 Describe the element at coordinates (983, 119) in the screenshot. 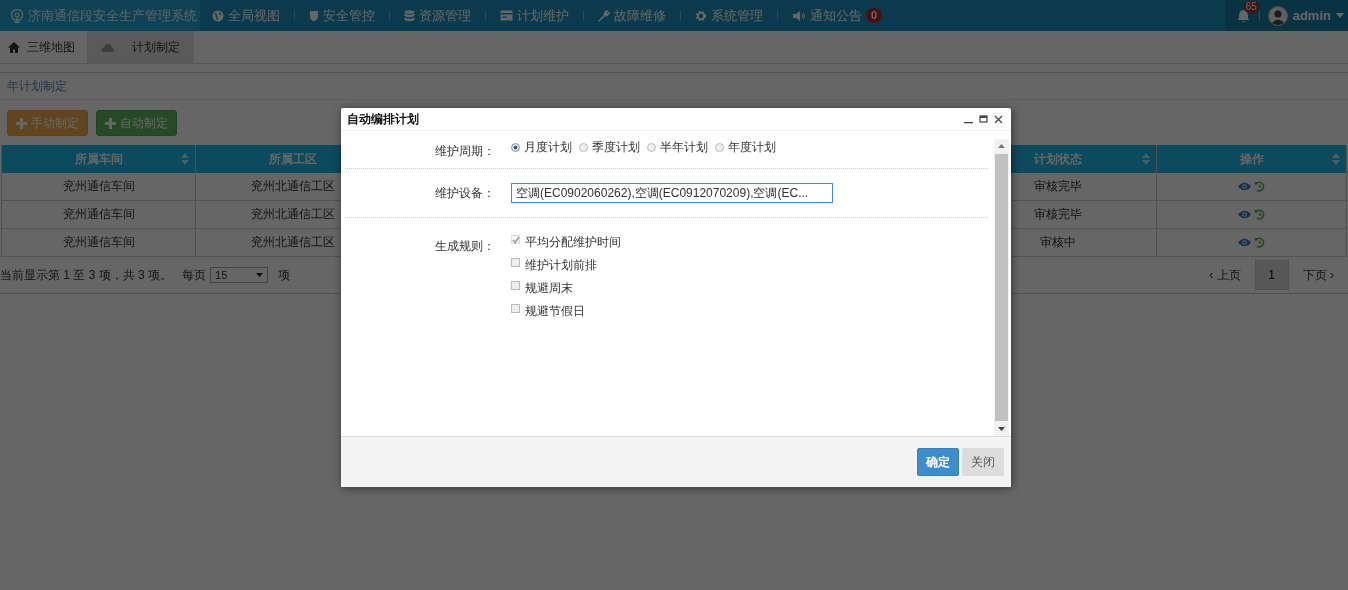

I see `maximize-icon` at that location.